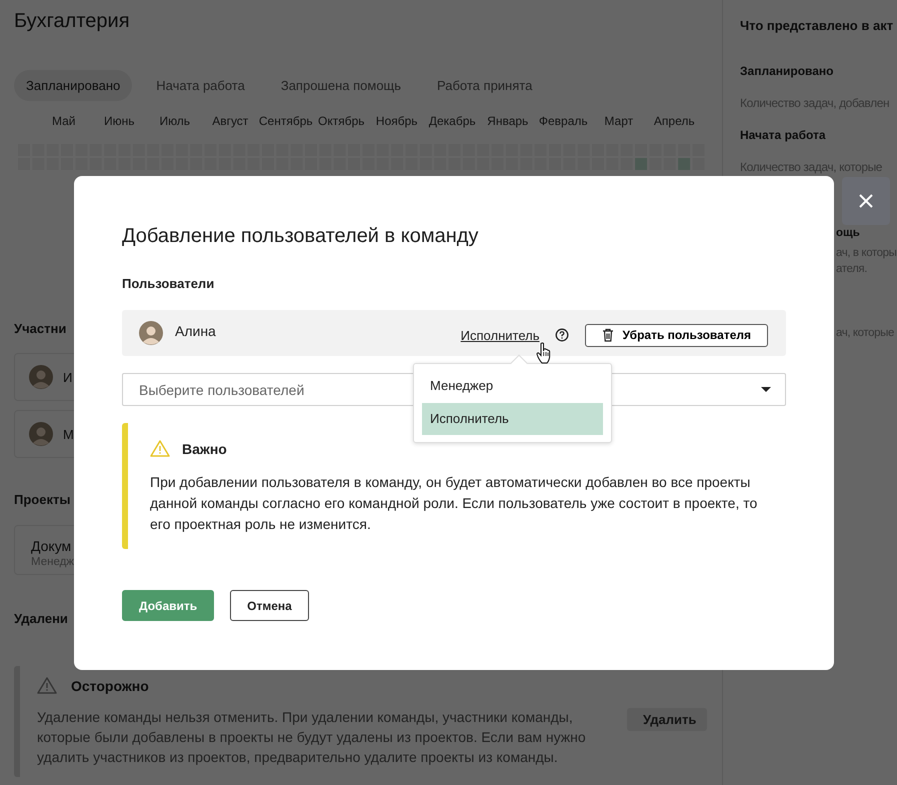 The image size is (897, 785). What do you see at coordinates (562, 335) in the screenshot?
I see `help-icon` at bounding box center [562, 335].